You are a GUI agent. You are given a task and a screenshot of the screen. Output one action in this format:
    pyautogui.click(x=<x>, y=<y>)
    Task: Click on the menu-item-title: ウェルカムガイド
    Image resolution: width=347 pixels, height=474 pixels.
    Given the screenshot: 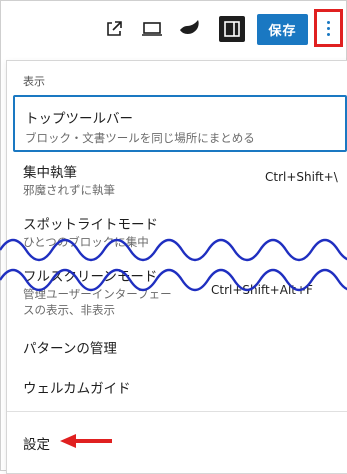 What is the action you would take?
    pyautogui.click(x=77, y=389)
    